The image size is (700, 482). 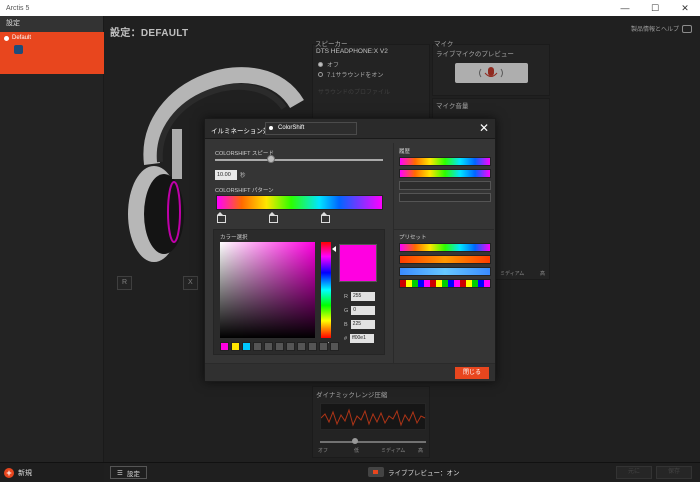 What do you see at coordinates (51, 24) in the screenshot?
I see `sidebar-header: 設定` at bounding box center [51, 24].